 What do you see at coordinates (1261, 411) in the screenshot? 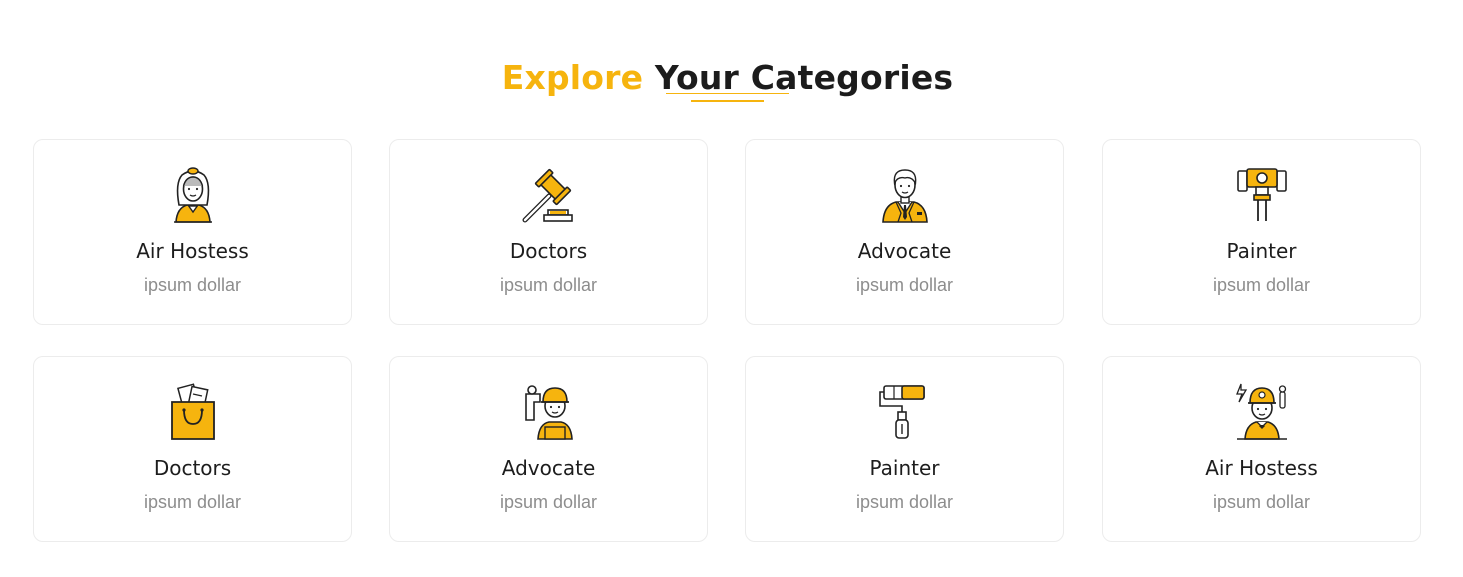
I see `engineer-icon` at bounding box center [1261, 411].